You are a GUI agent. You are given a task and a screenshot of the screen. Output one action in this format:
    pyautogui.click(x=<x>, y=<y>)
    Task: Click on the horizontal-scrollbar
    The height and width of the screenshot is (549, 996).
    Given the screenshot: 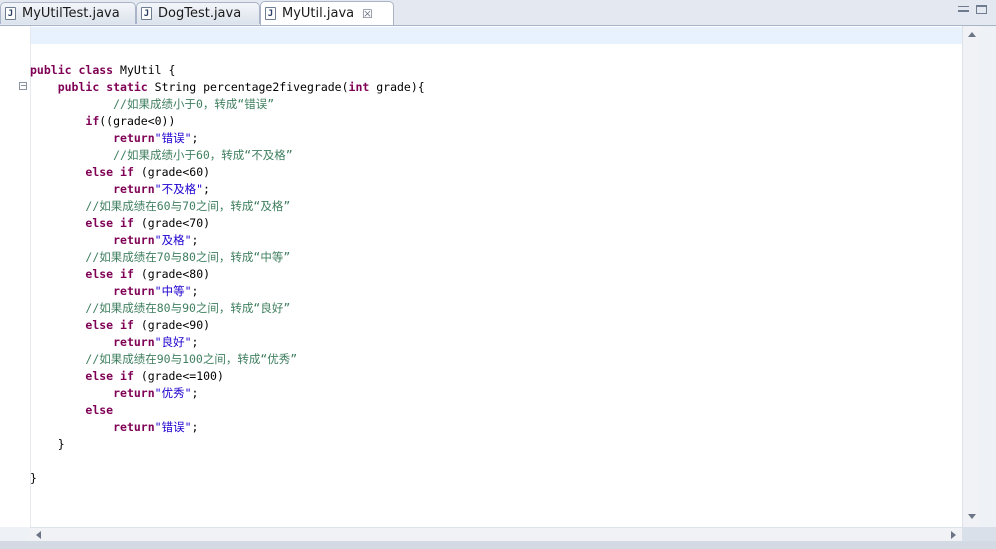 What is the action you would take?
    pyautogui.click(x=496, y=534)
    